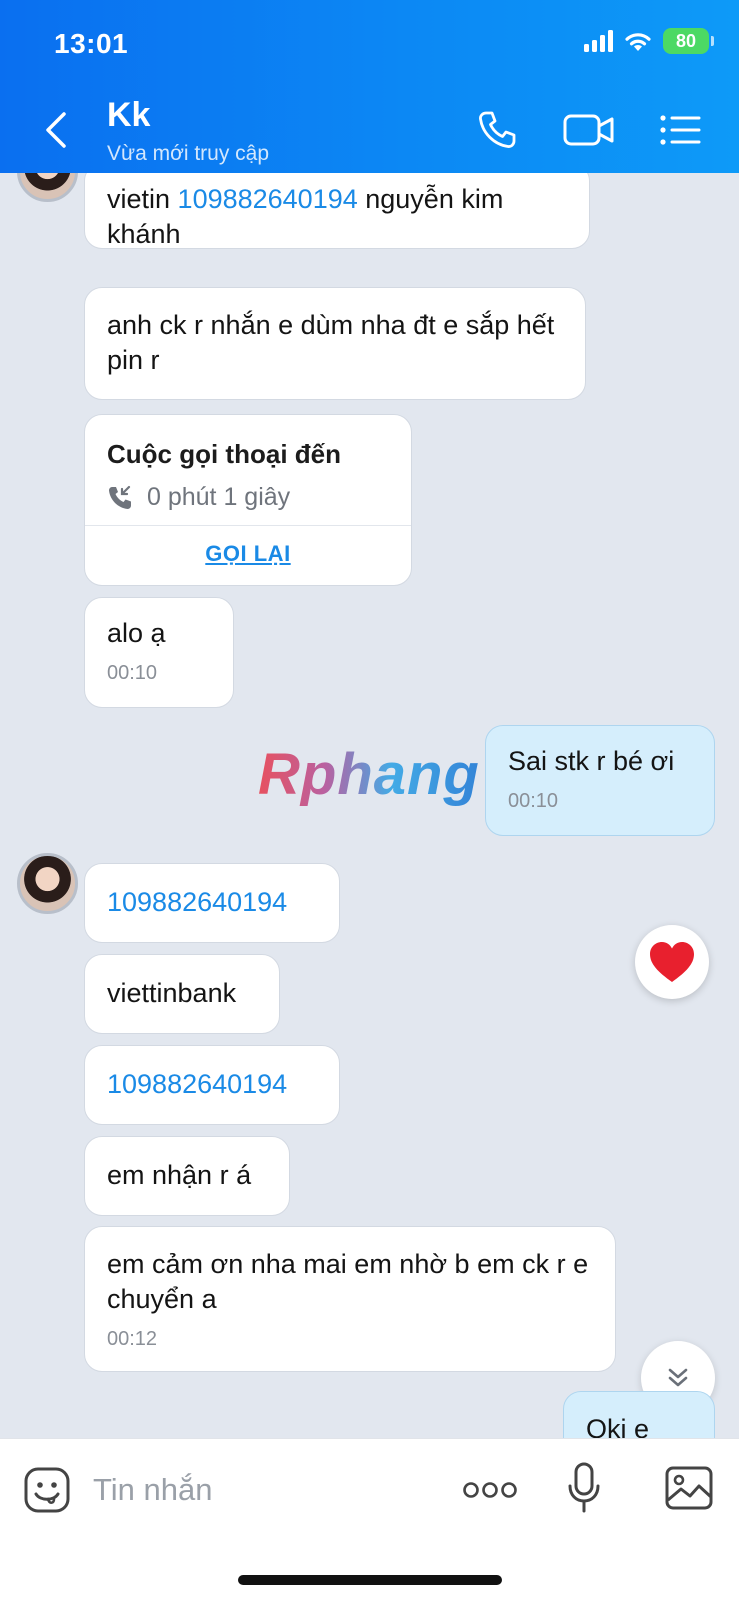 The height and width of the screenshot is (1600, 739). Describe the element at coordinates (248, 525) in the screenshot. I see `divider` at that location.